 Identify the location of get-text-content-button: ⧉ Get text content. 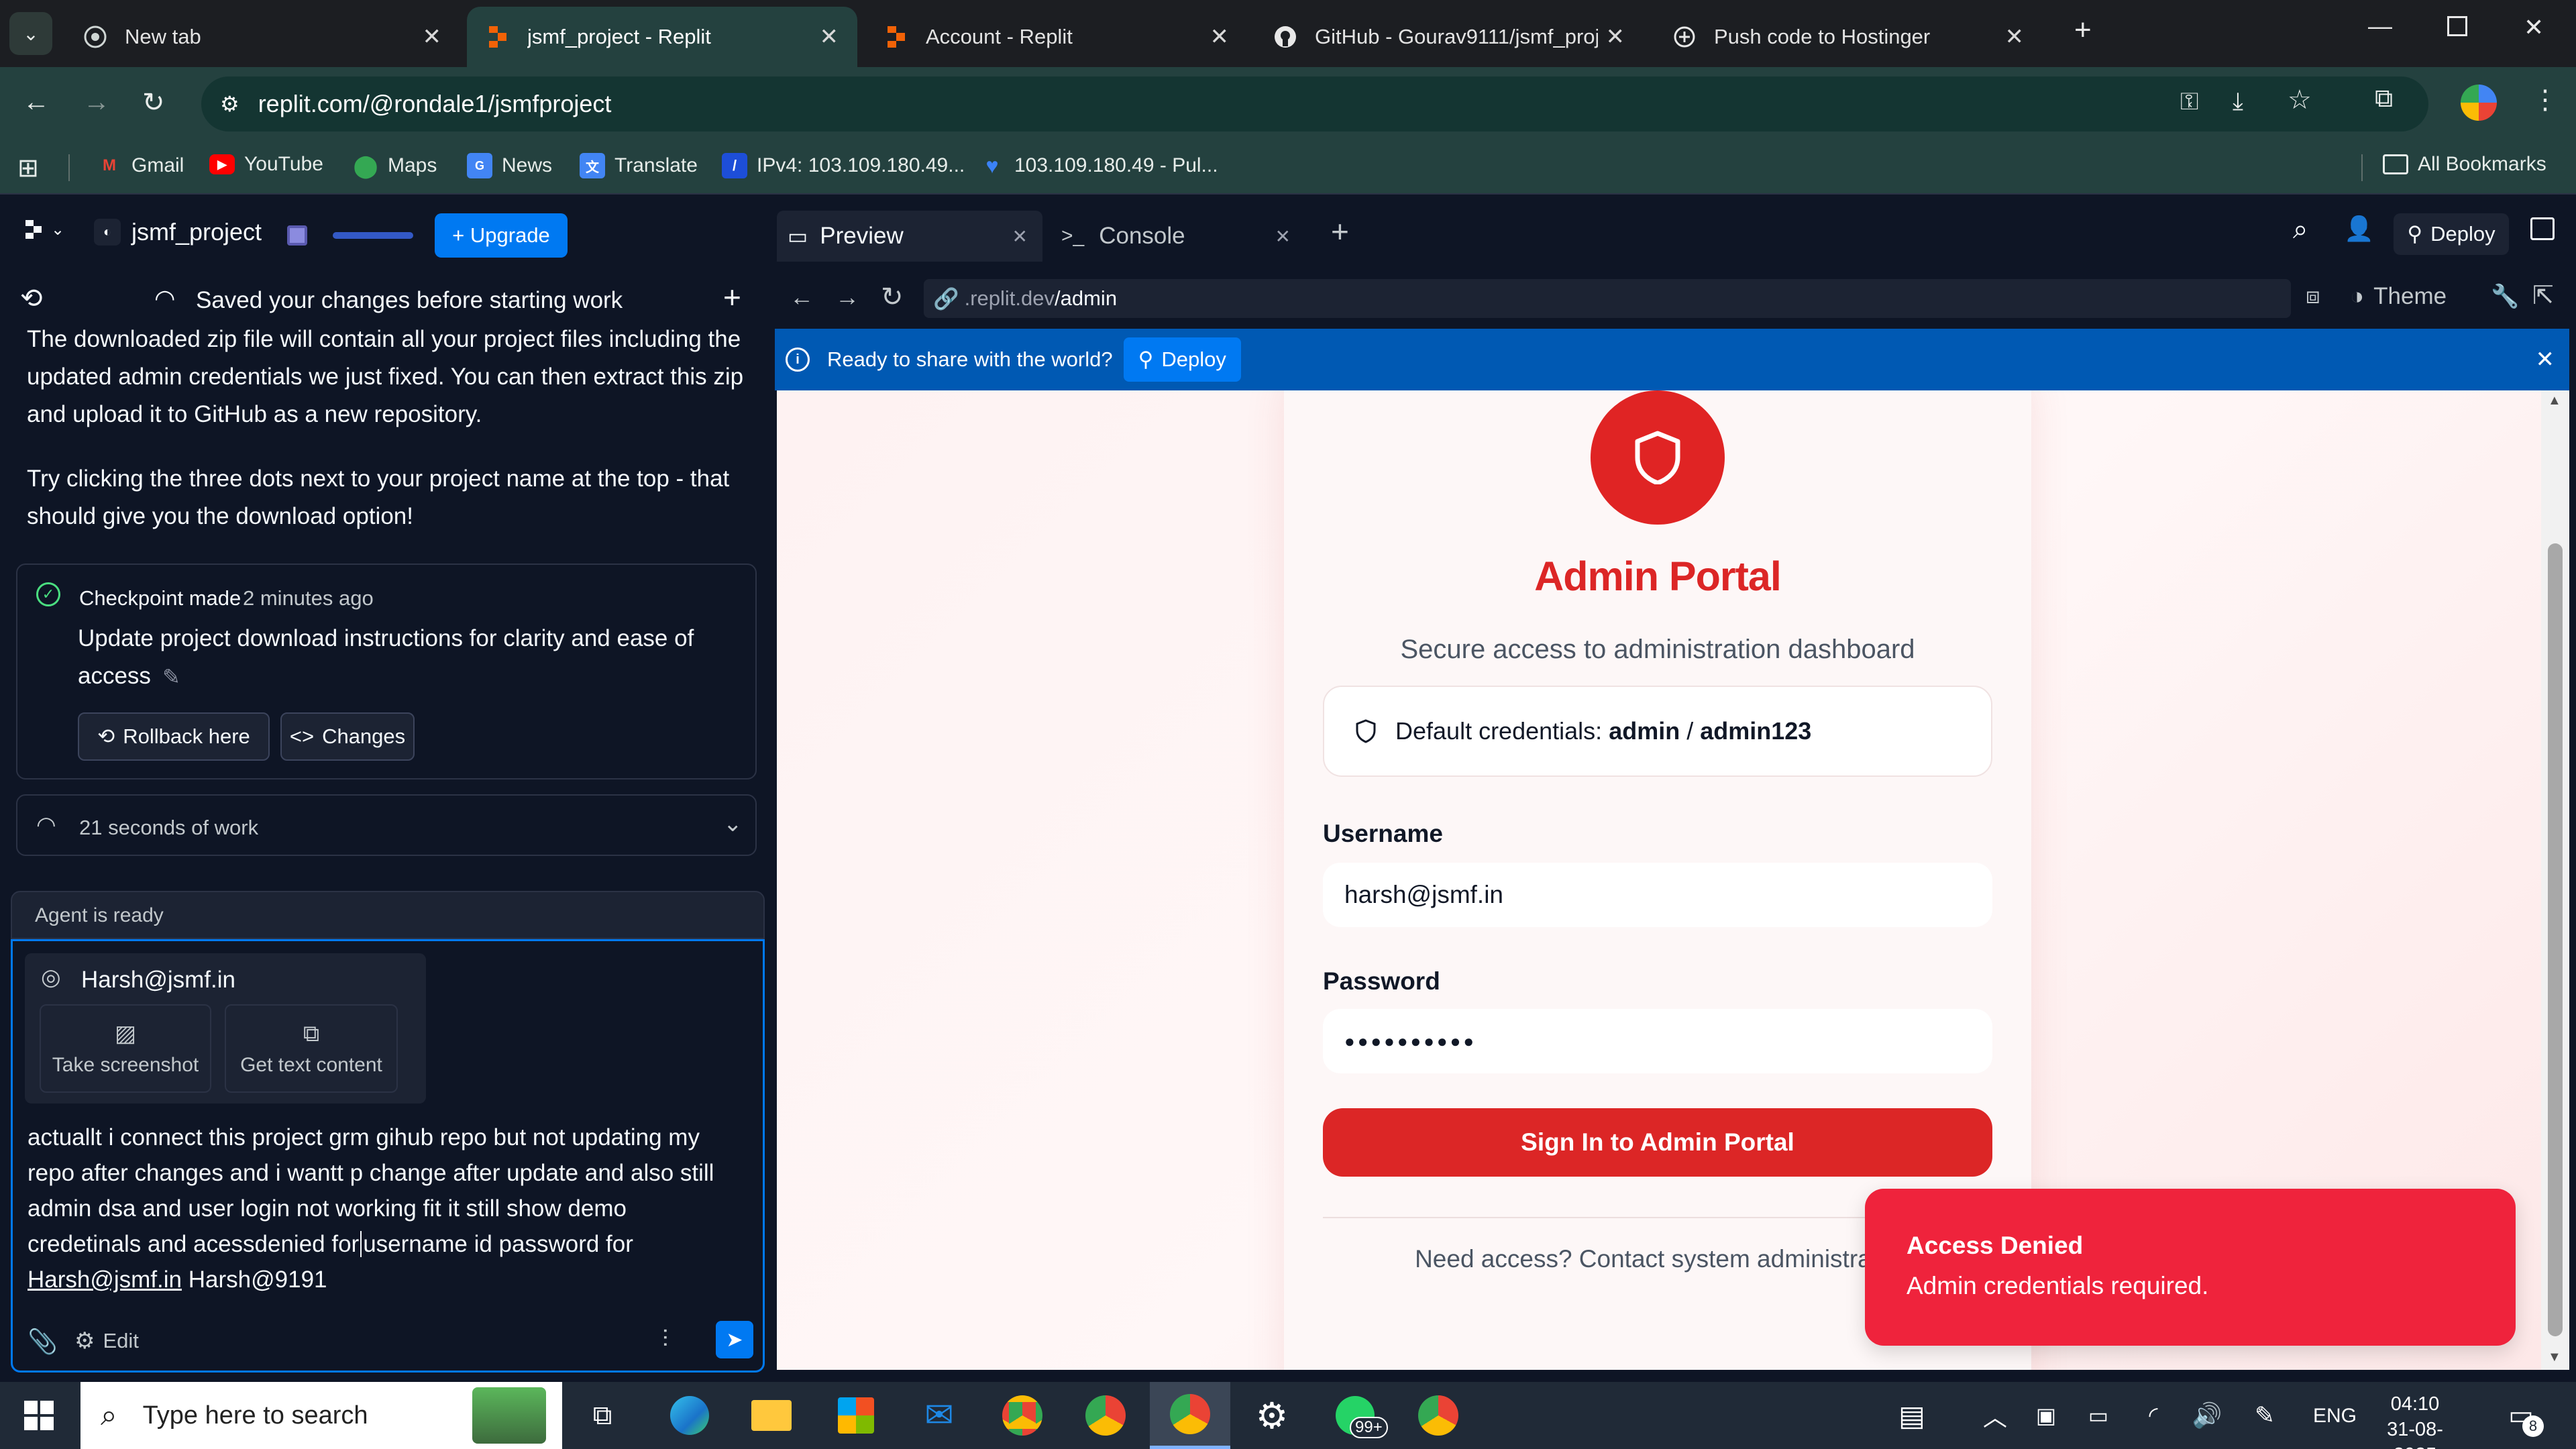
(311, 1048).